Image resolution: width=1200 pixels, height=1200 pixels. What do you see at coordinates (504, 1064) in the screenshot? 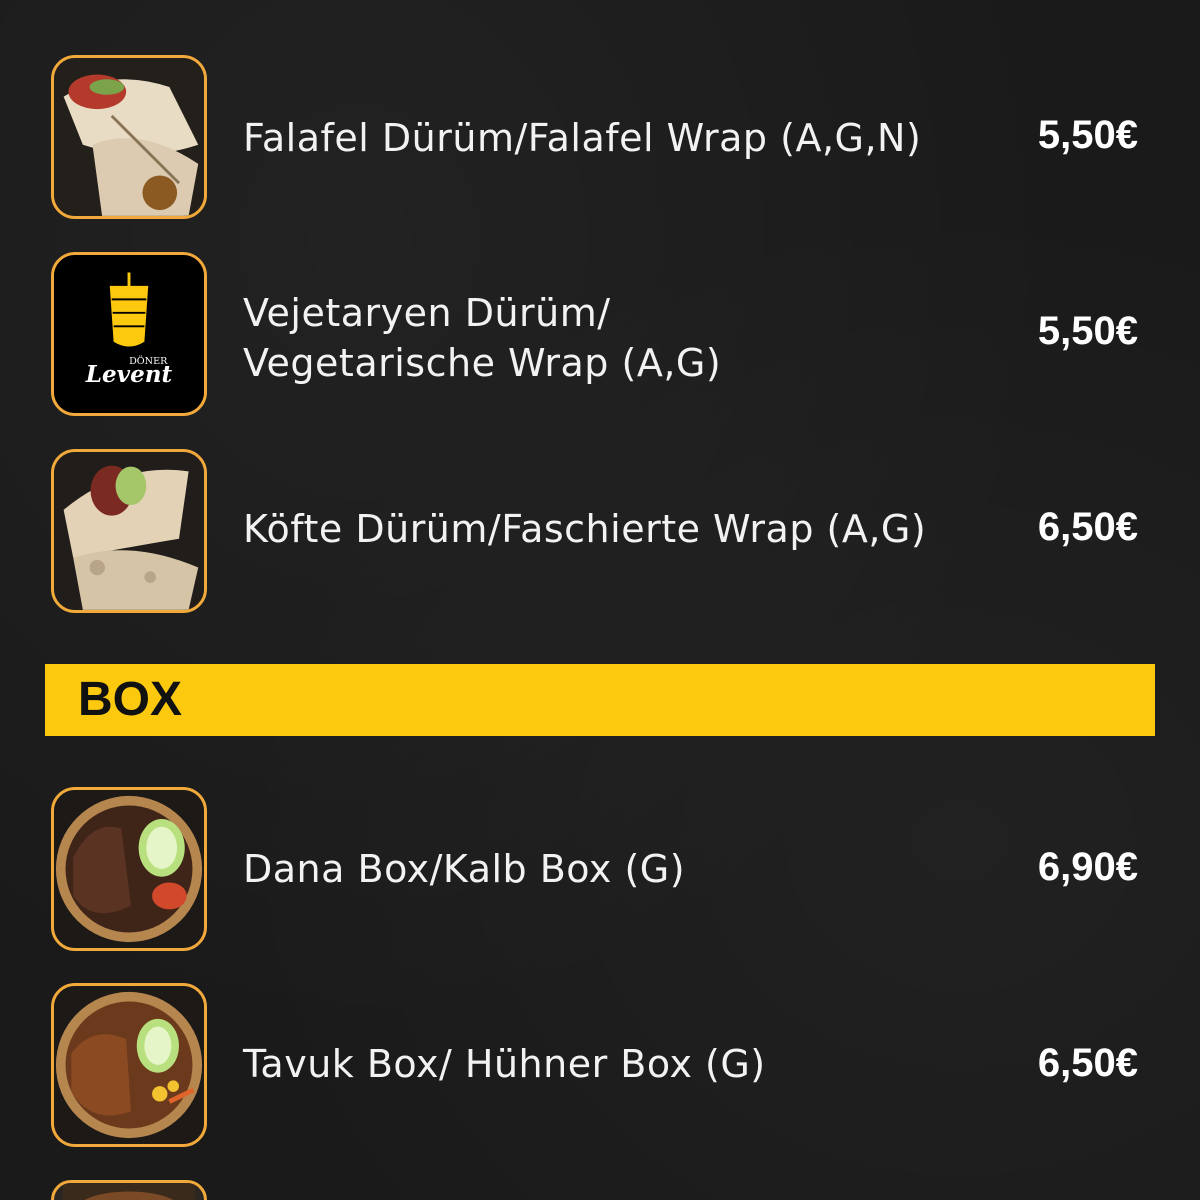
I see `item-name: Tavuk Box/ Hühner Box (G)` at bounding box center [504, 1064].